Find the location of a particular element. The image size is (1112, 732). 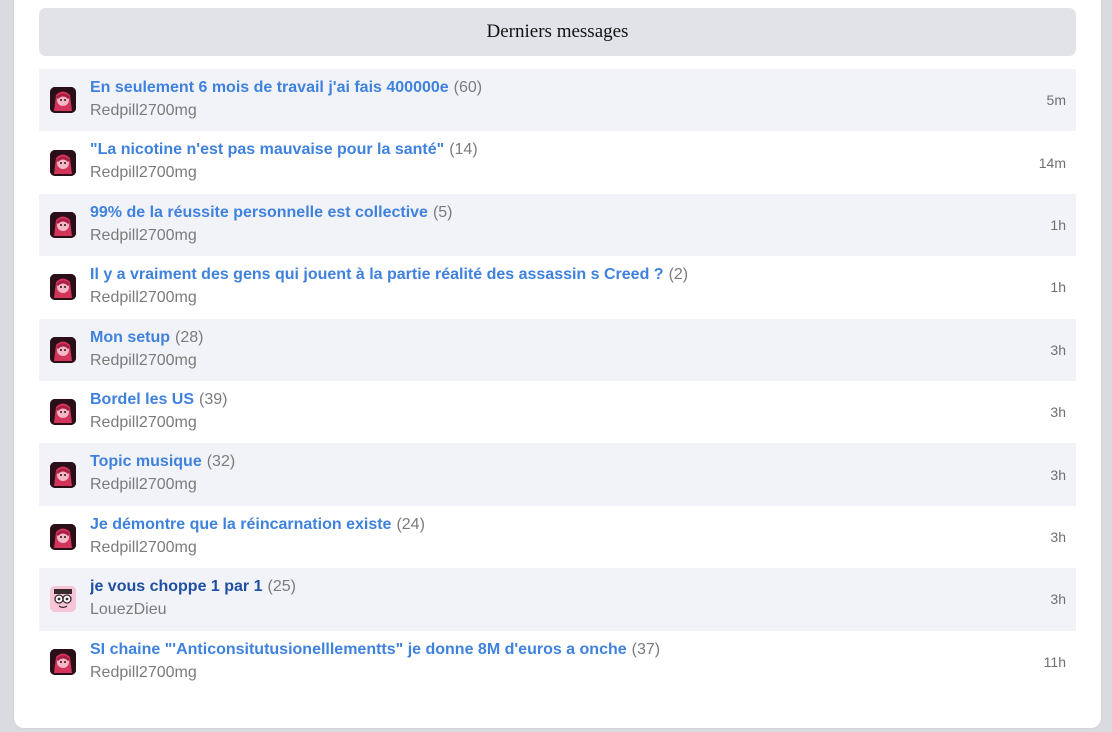

pink-face-avatar-icon is located at coordinates (63, 599).